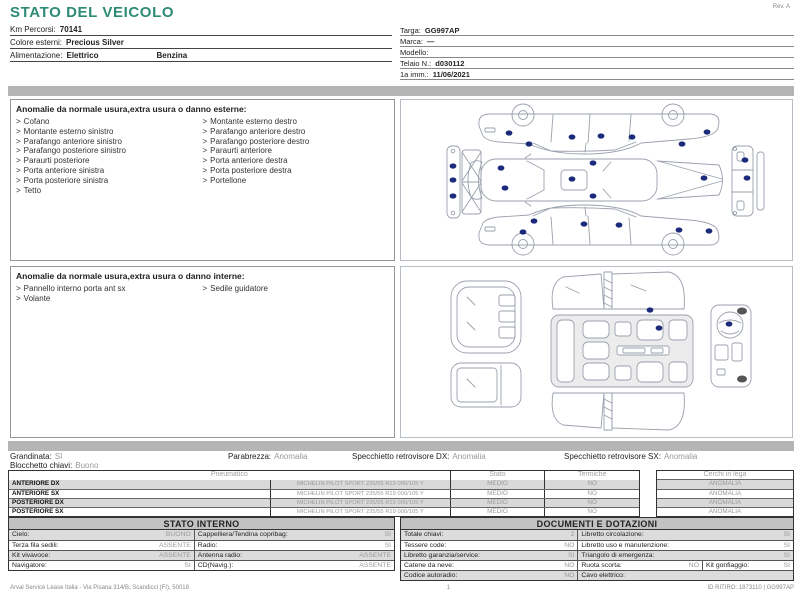  Describe the element at coordinates (35, 545) in the screenshot. I see `field-label: Terza fila sedili:` at that location.